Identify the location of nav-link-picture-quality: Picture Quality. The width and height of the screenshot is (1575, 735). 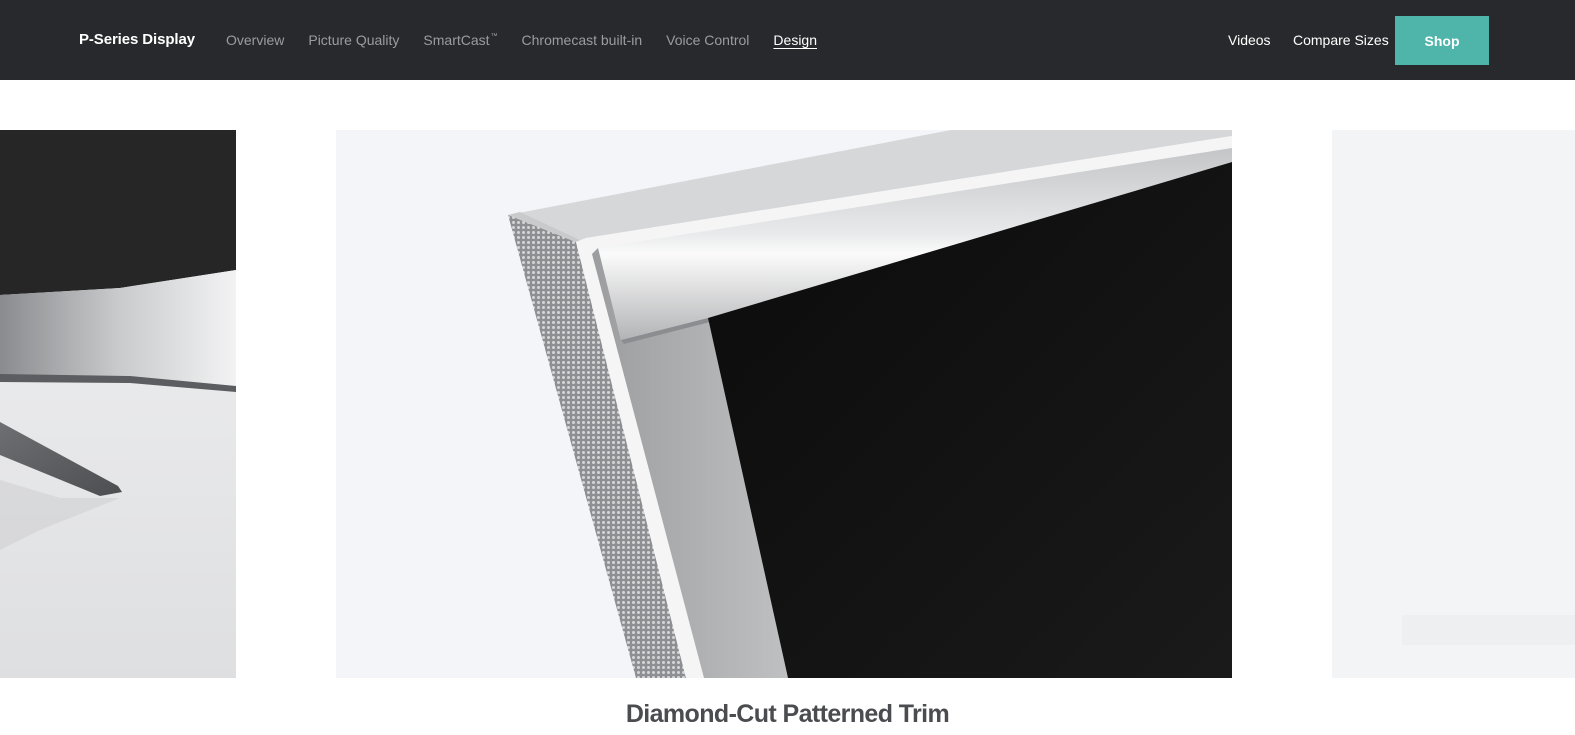
(353, 40).